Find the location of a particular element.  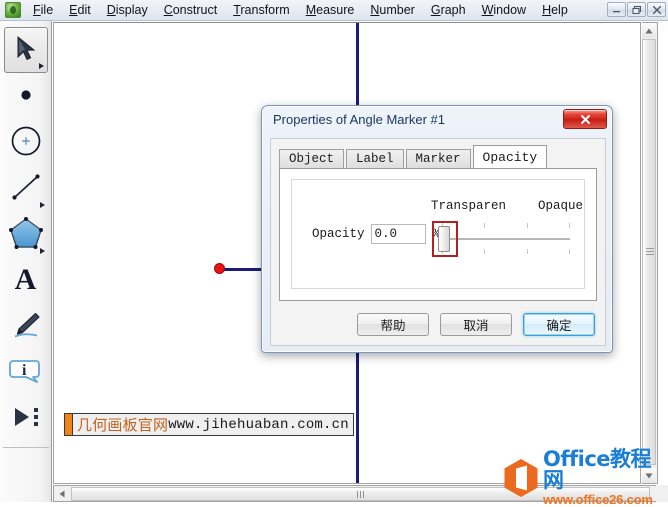

dialog-tabstrip: Object Label Marker Opacity is located at coordinates (414, 156).